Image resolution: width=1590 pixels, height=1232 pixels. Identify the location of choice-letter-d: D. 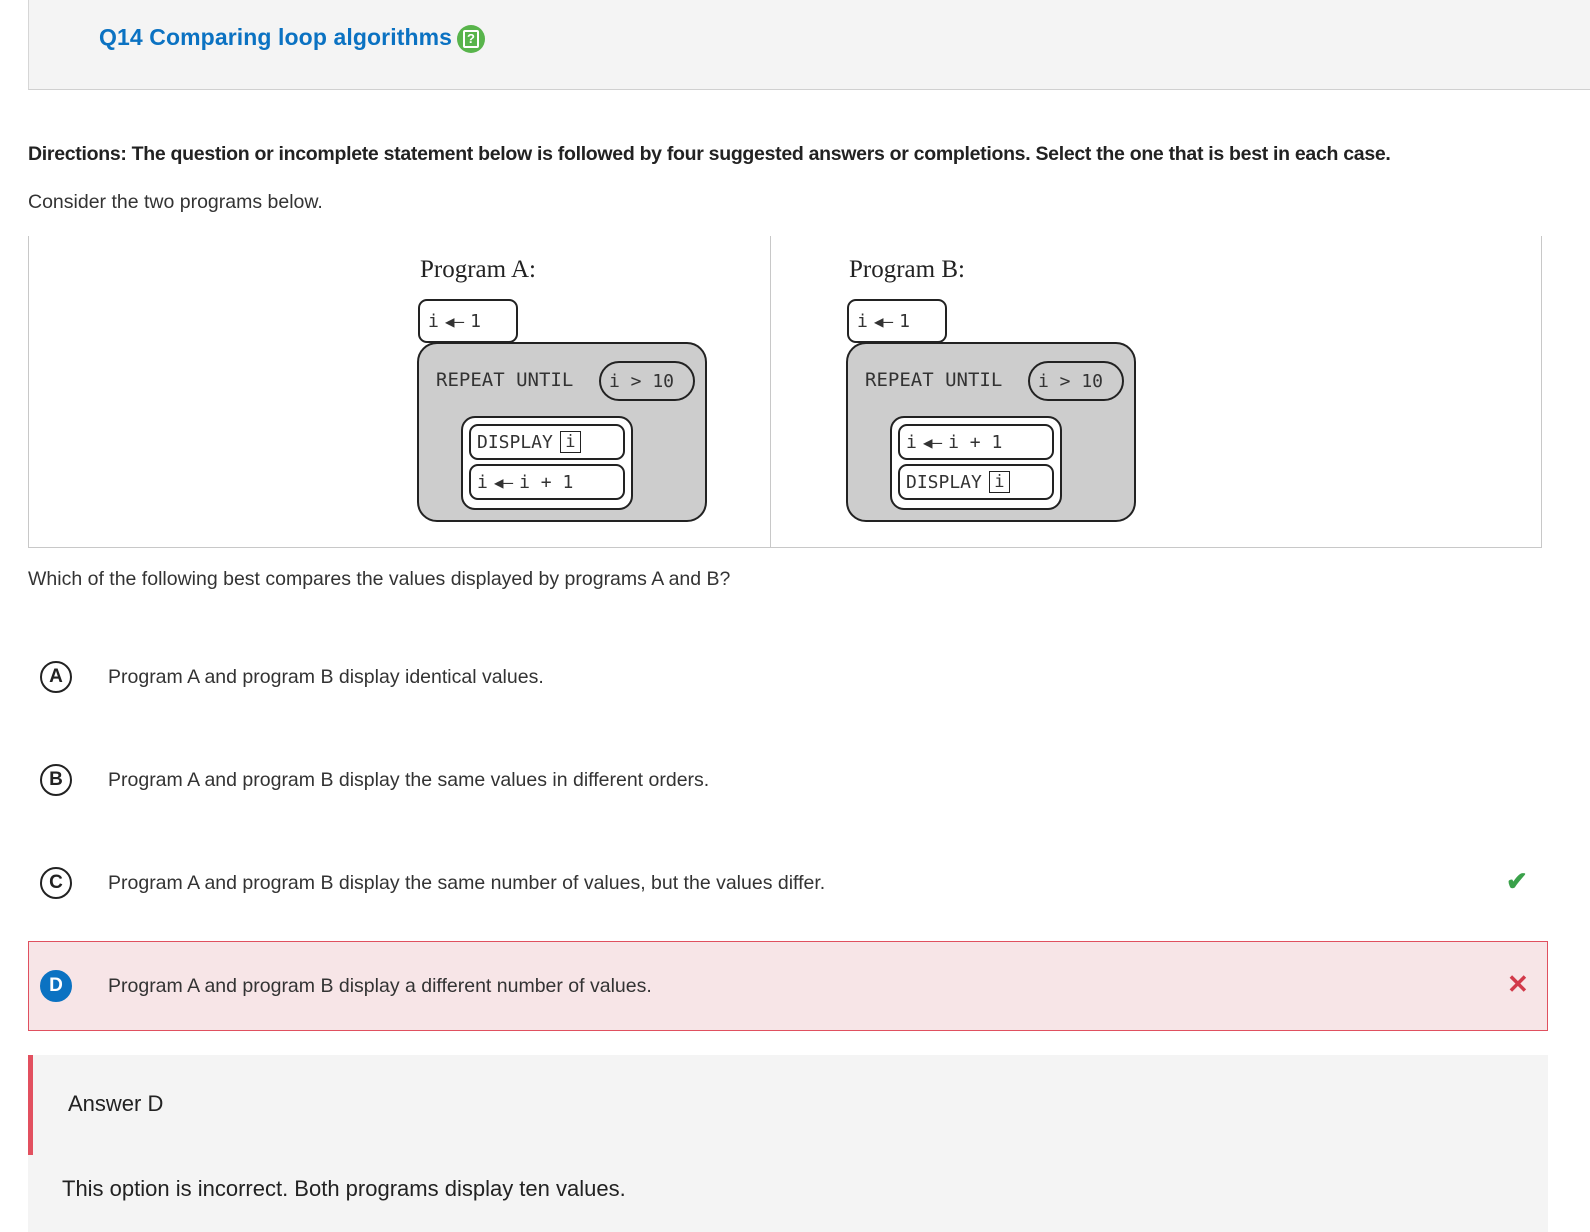
(56, 986).